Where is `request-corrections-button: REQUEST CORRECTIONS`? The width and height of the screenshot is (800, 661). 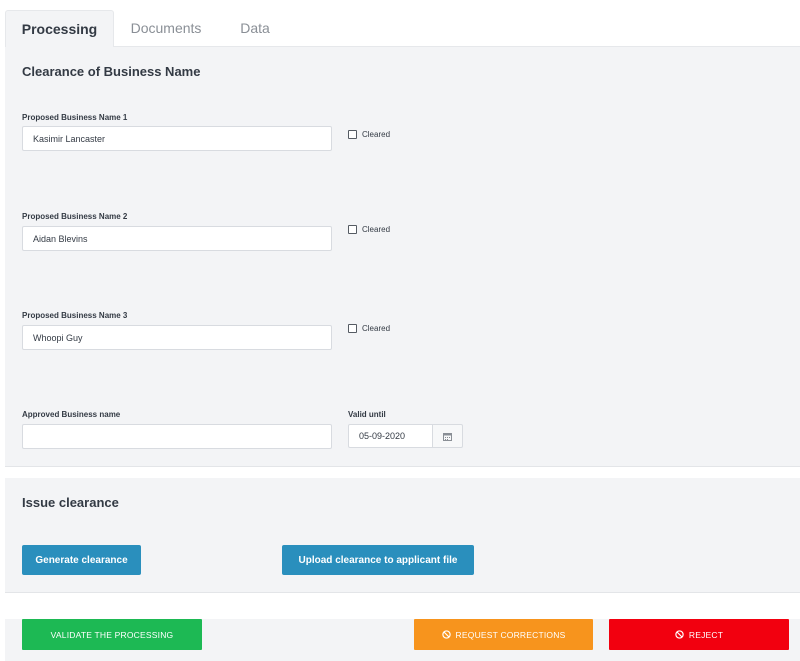
request-corrections-button: REQUEST CORRECTIONS is located at coordinates (503, 634).